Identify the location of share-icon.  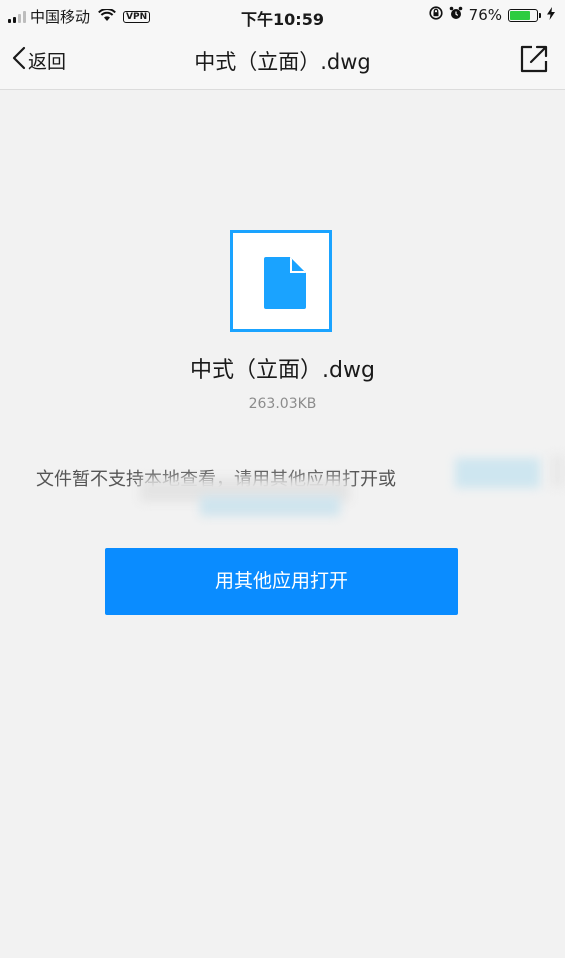
(534, 61).